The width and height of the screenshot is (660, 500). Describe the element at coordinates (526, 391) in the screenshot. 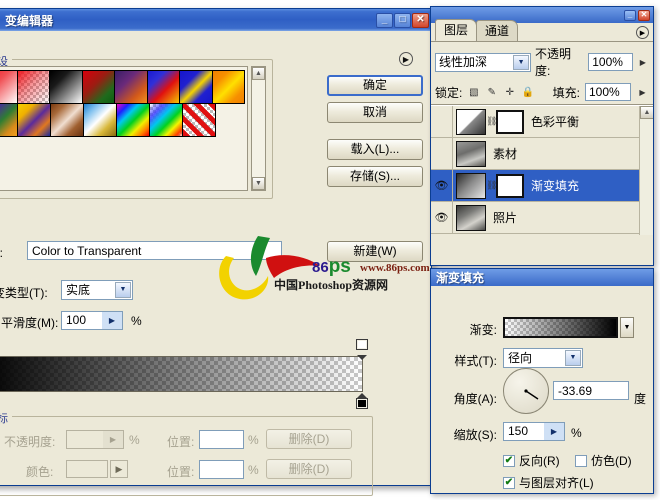

I see `gf-angle-dial` at that location.